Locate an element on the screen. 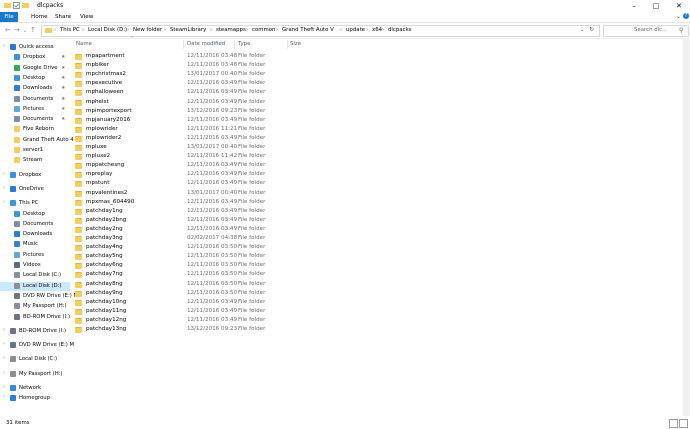 Image resolution: width=690 pixels, height=429 pixels. file-row: mpbiker 12/11/2016 03:48 File folder is located at coordinates (296, 65).